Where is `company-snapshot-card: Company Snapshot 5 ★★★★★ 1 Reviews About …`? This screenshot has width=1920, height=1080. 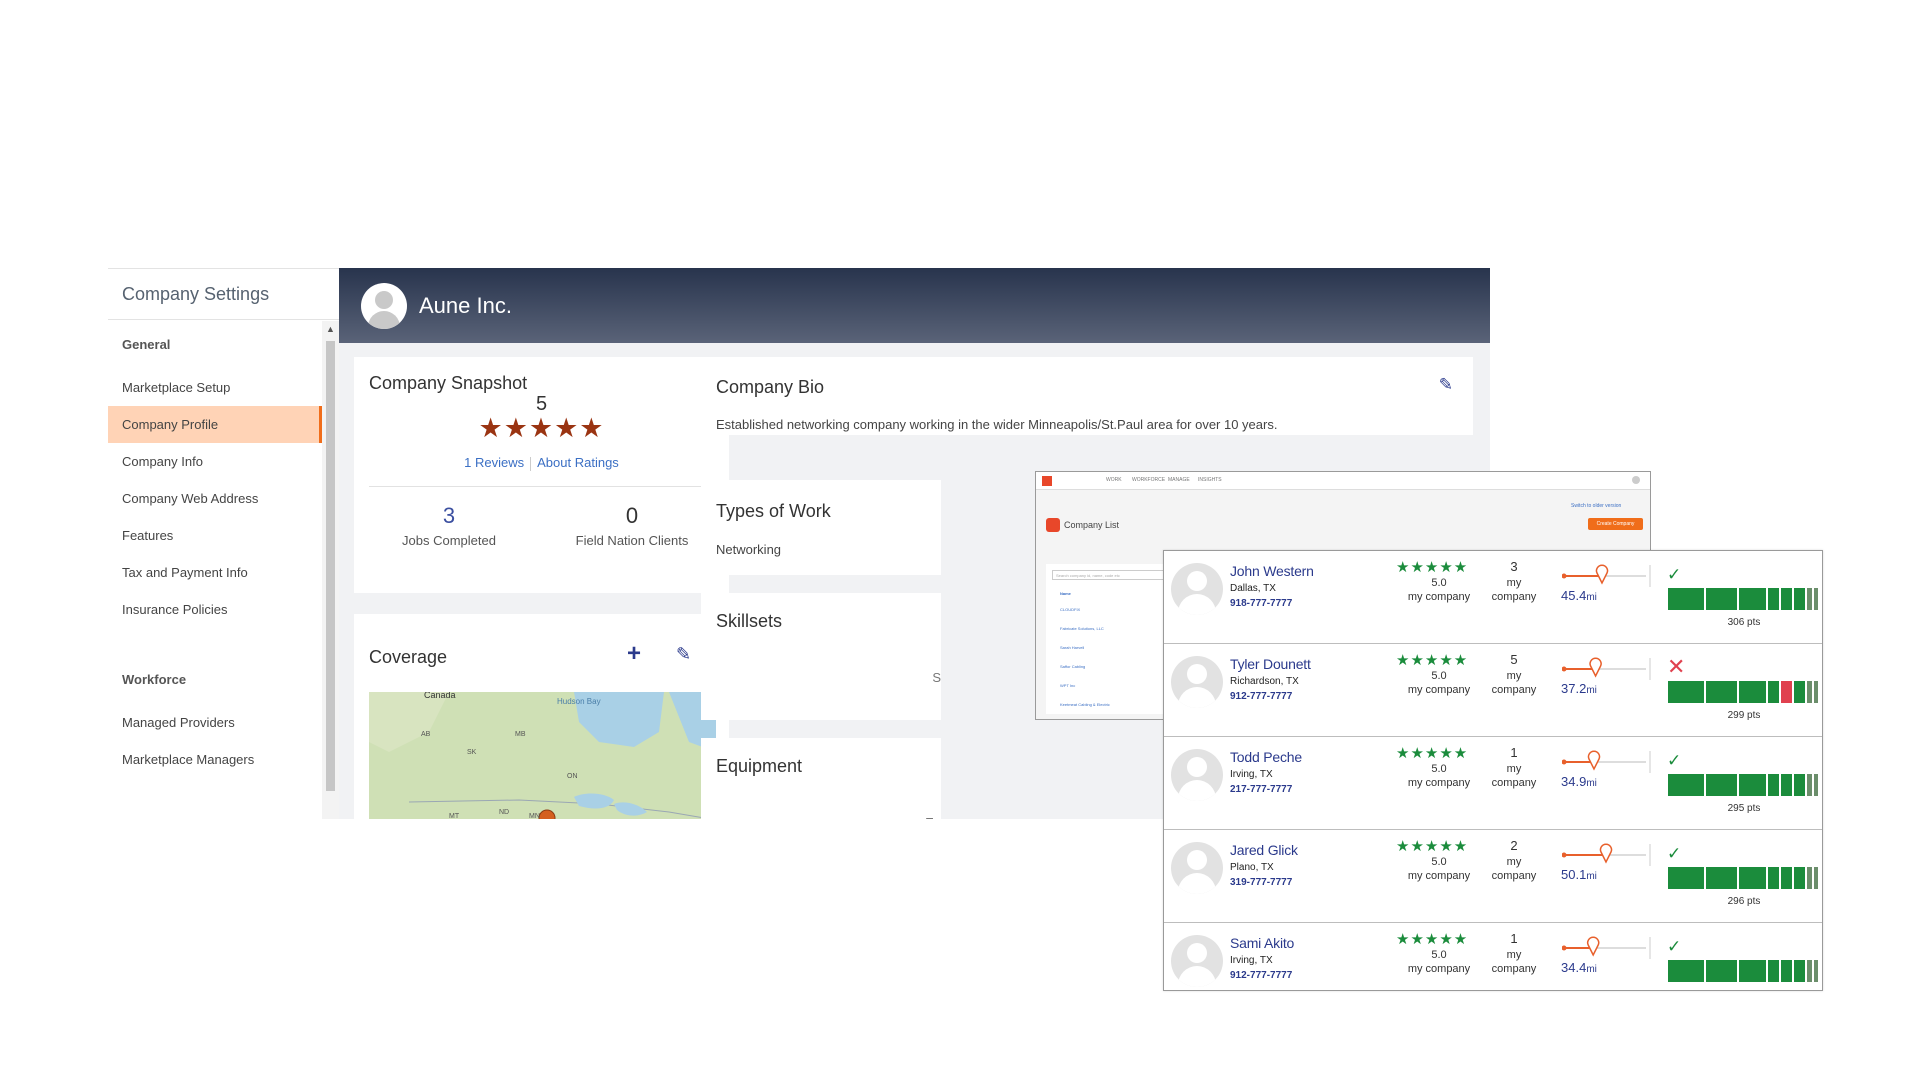
company-snapshot-card: Company Snapshot 5 ★★★★★ 1 Reviews About … is located at coordinates (541, 475).